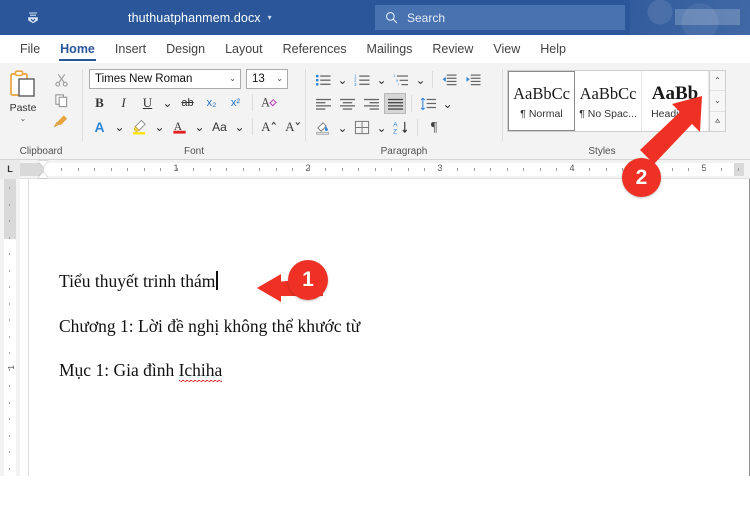 The height and width of the screenshot is (511, 750). I want to click on justify-button, so click(395, 103).